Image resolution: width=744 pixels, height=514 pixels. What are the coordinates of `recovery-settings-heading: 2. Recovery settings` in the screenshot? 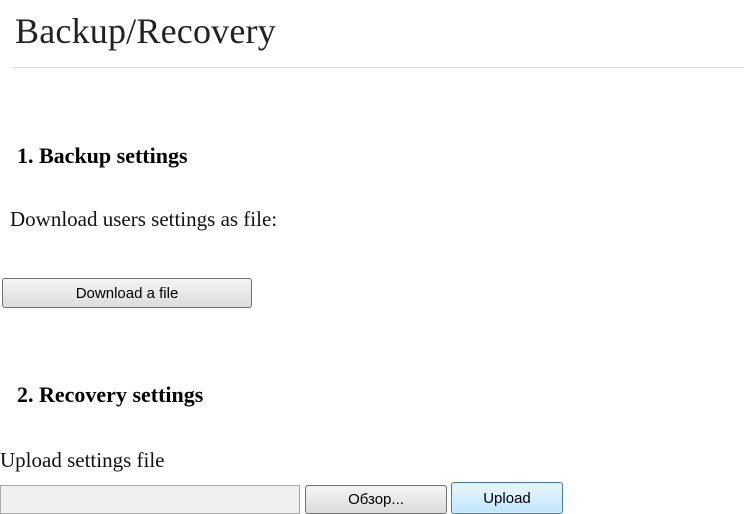 It's located at (110, 394).